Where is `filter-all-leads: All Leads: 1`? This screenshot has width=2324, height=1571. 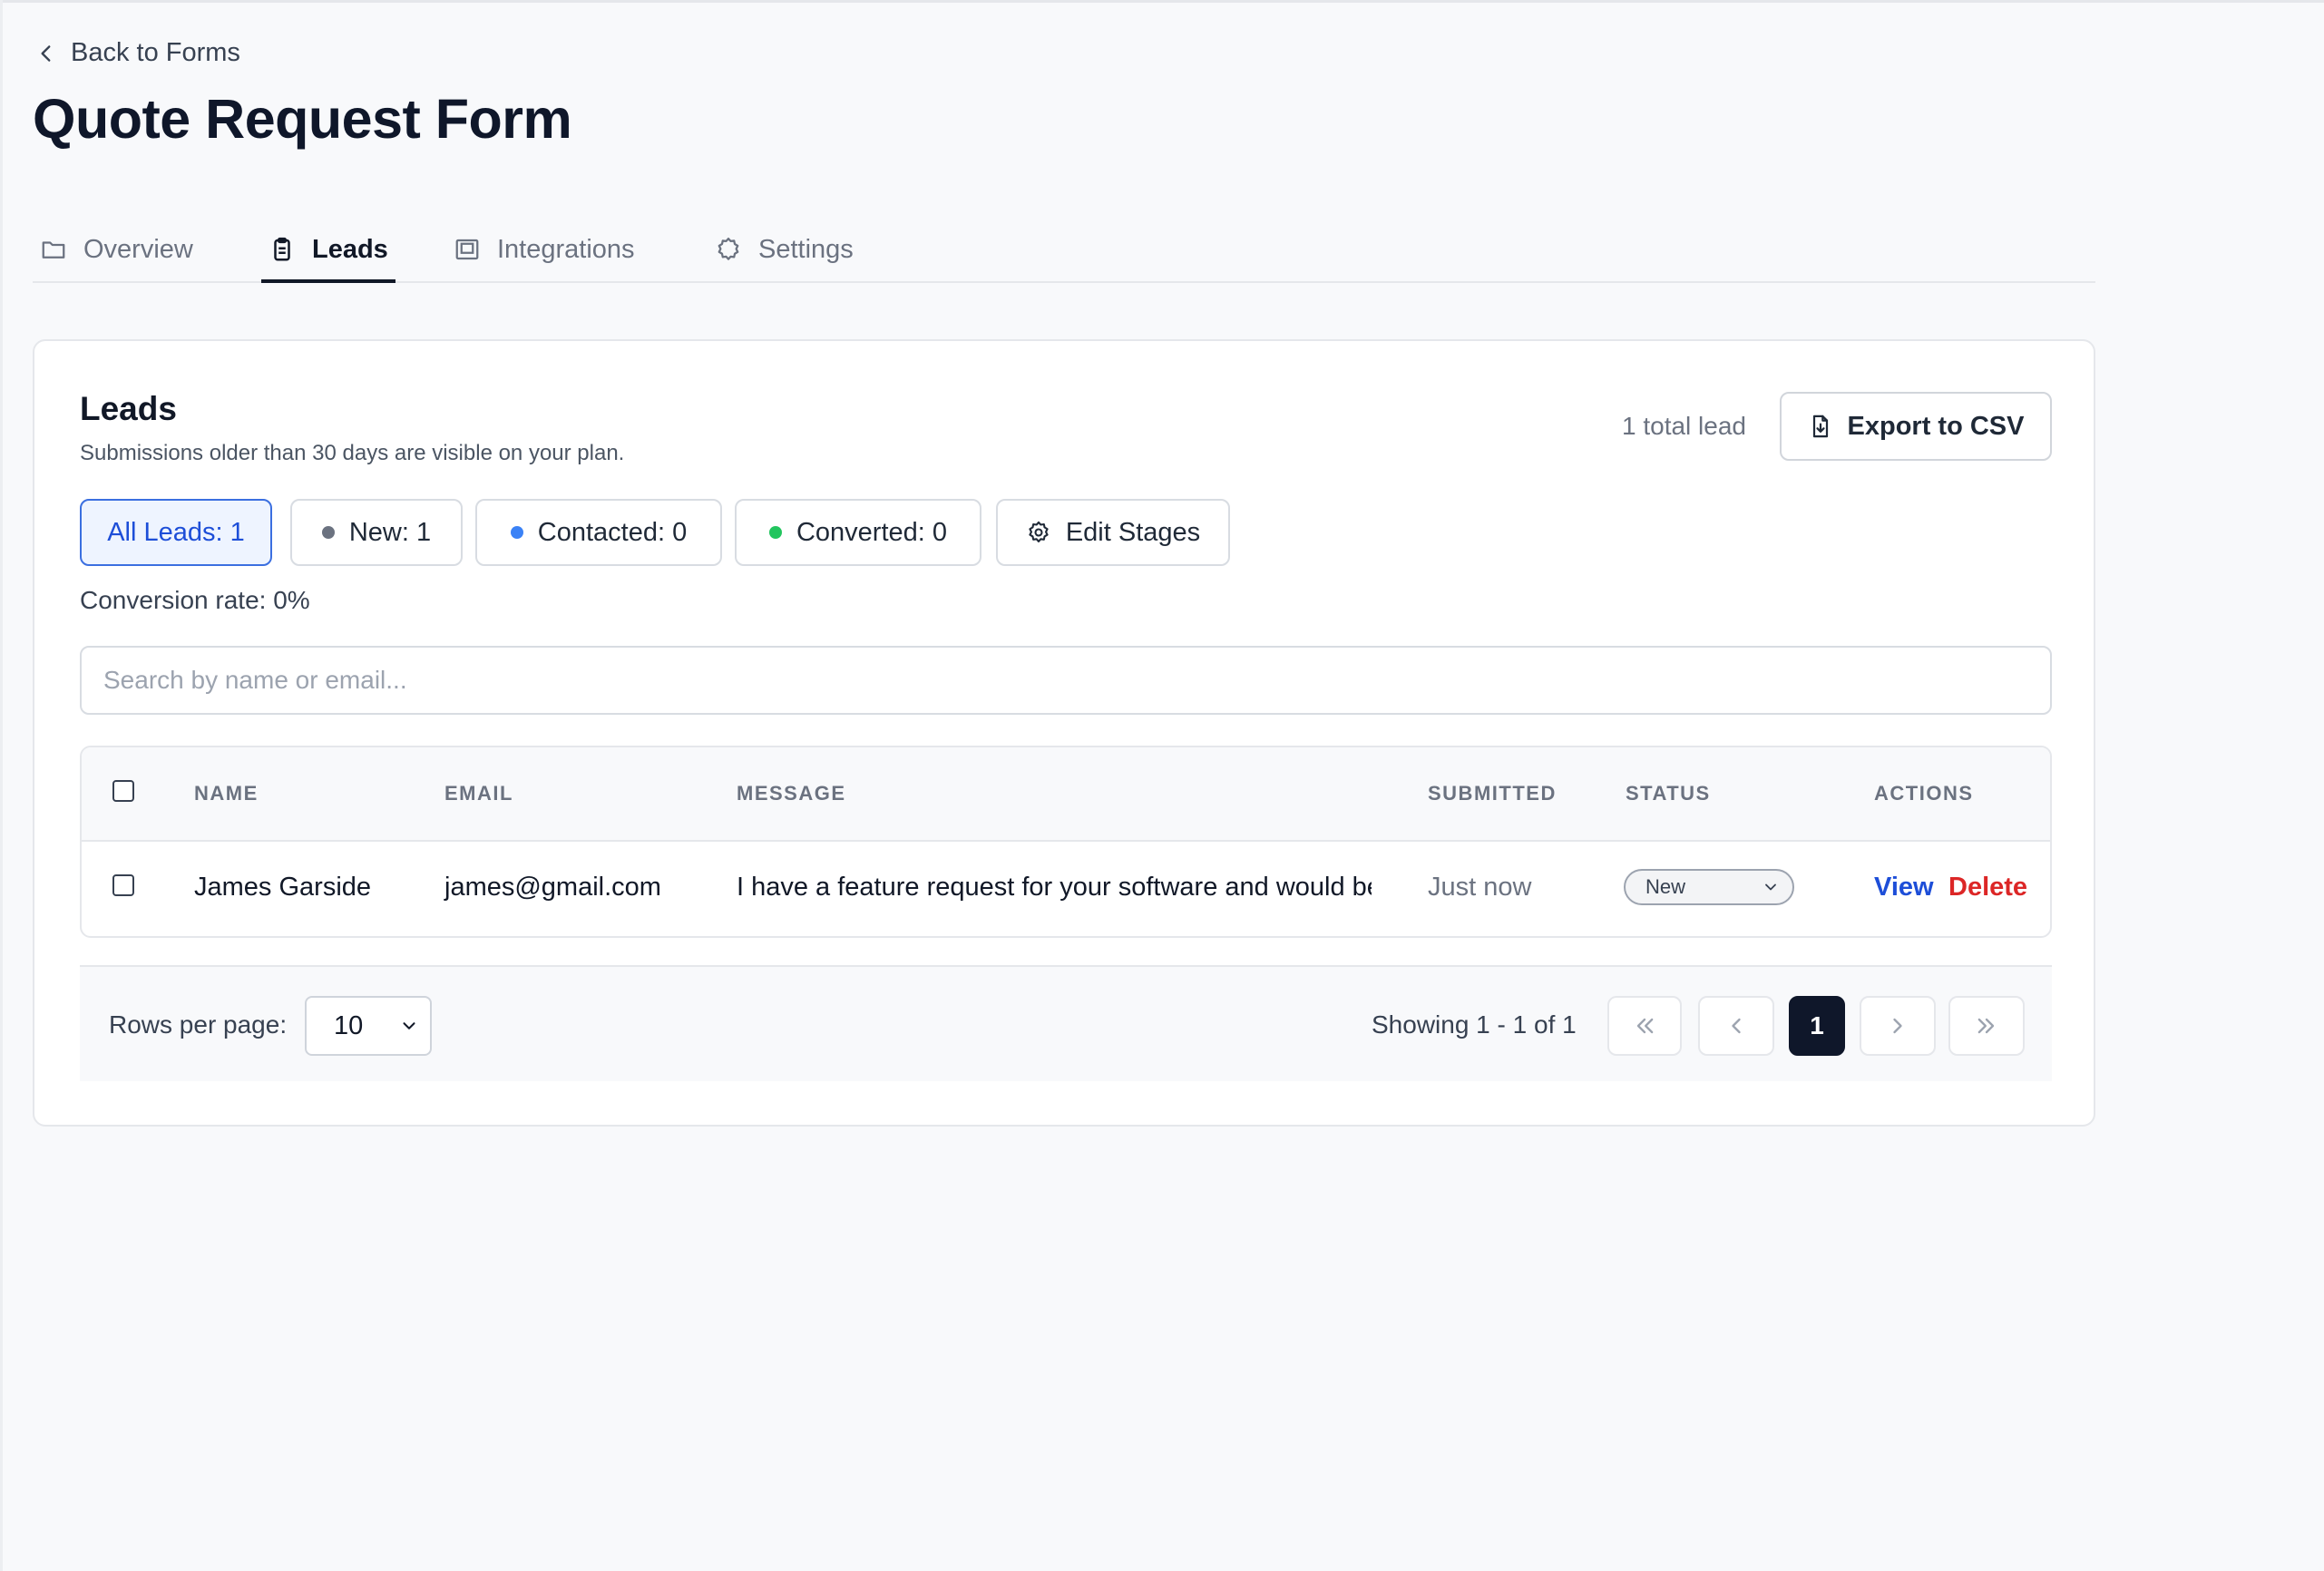 filter-all-leads: All Leads: 1 is located at coordinates (176, 532).